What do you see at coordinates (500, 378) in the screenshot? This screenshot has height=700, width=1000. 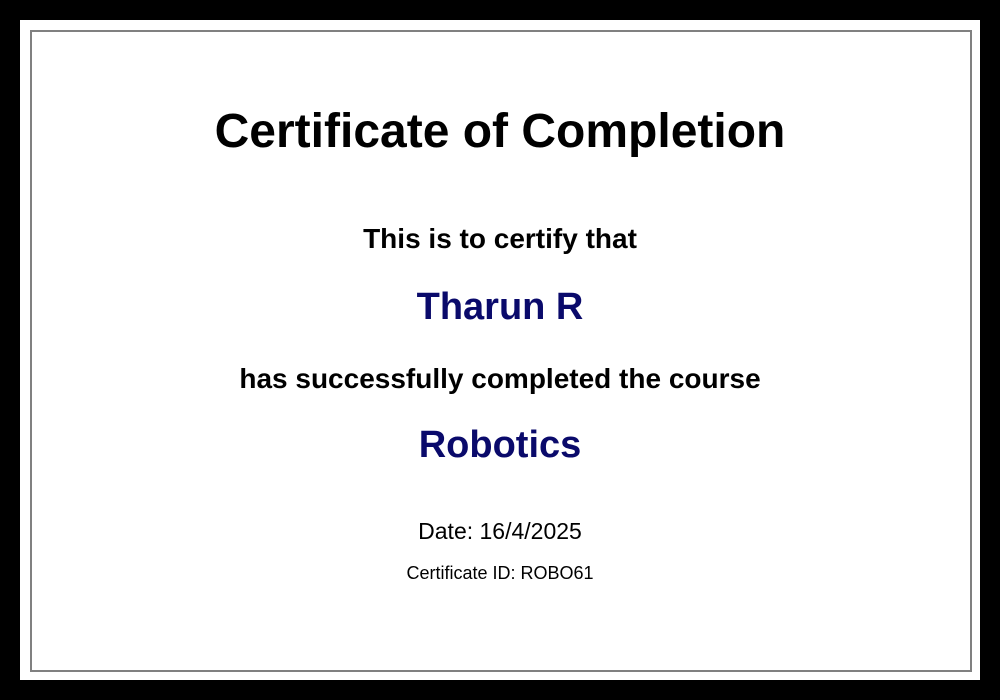 I see `completion-statement: has successfully completed the course` at bounding box center [500, 378].